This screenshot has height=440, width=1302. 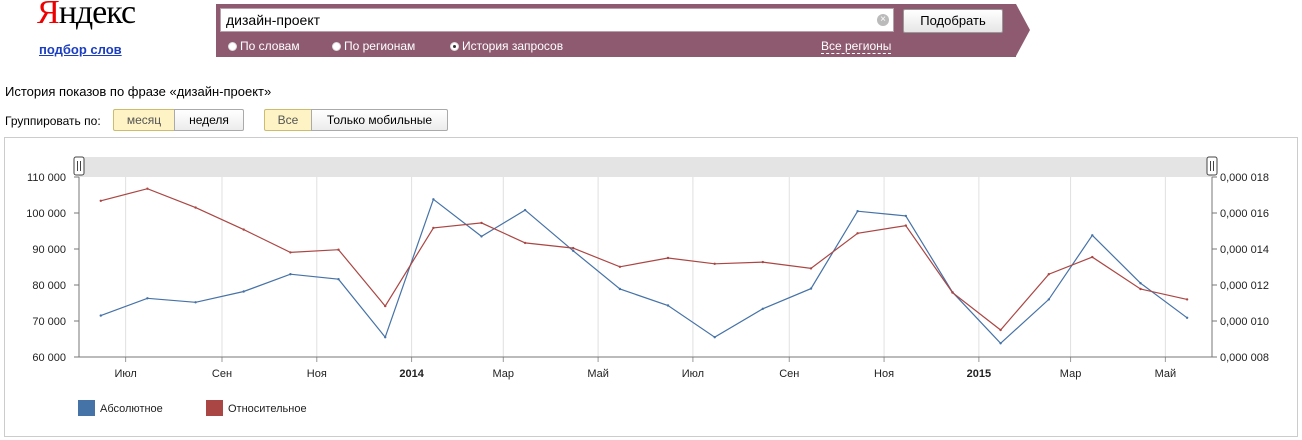 I want to click on legend-label: Относительное, so click(x=267, y=409).